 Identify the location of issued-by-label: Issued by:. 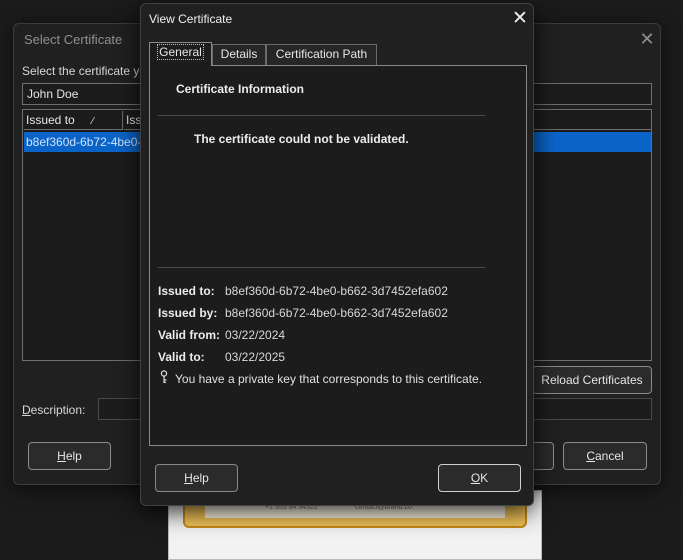
(188, 313).